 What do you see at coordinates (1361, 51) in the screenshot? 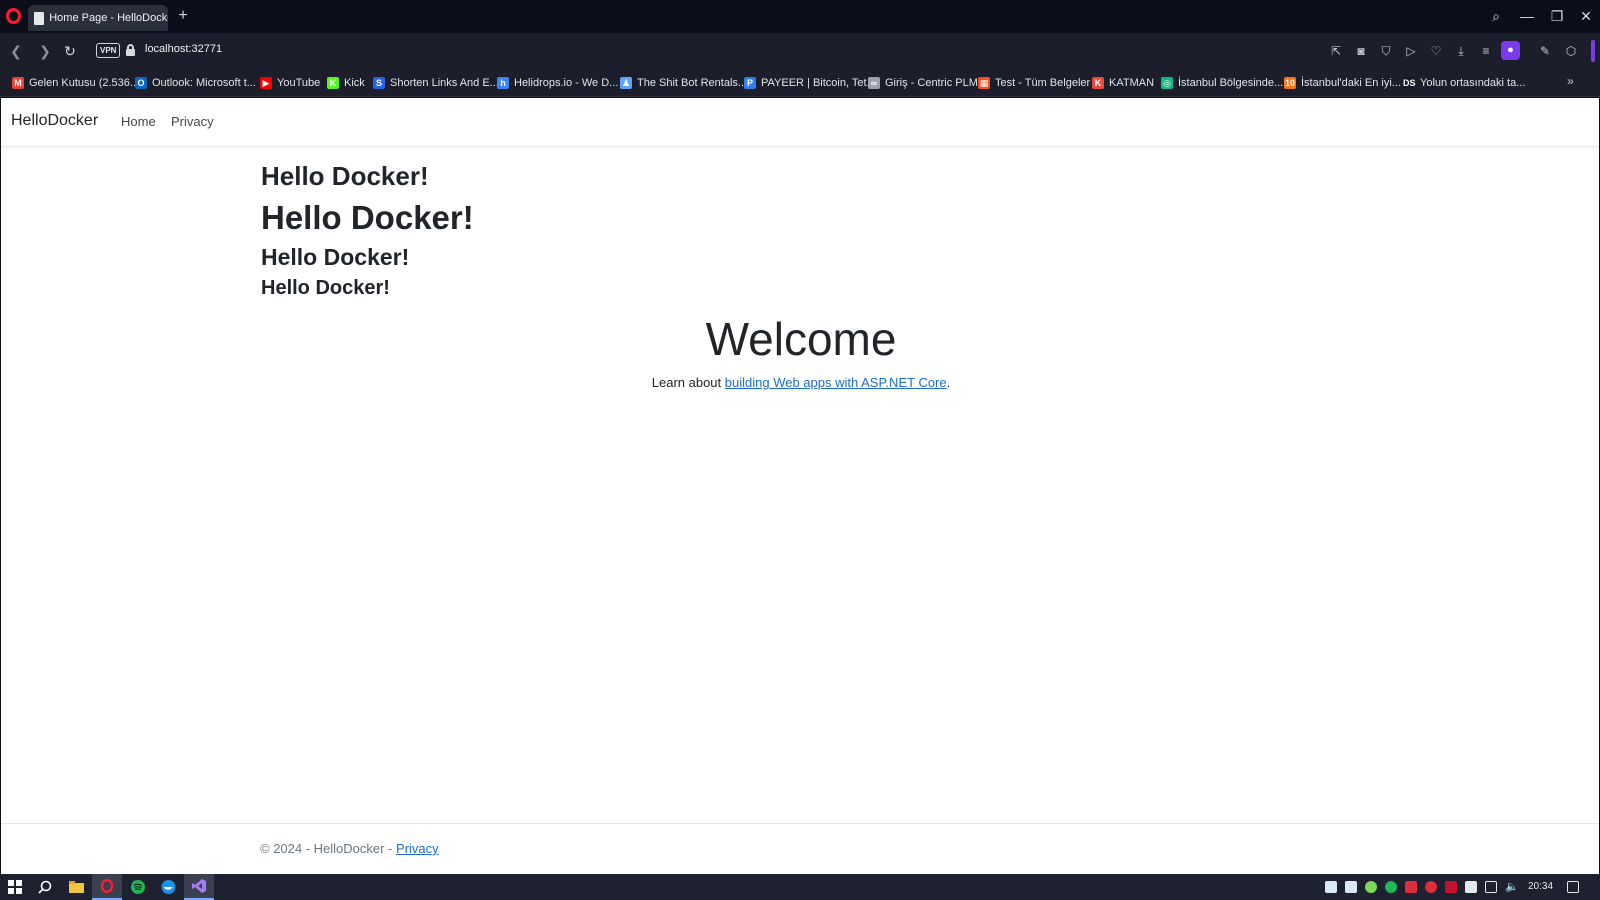
I see `snapshot-icon: ◙` at bounding box center [1361, 51].